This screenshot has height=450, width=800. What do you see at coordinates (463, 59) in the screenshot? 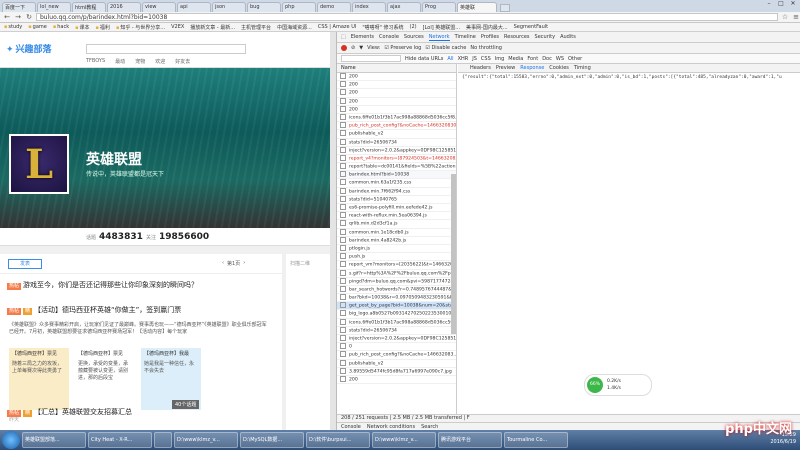
I see `filter-type: XHR` at bounding box center [463, 59].